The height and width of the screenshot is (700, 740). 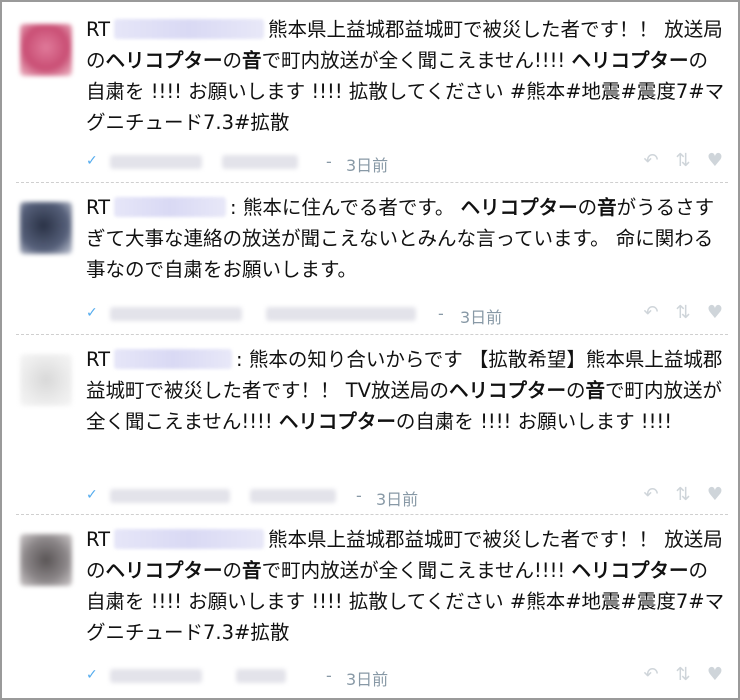 What do you see at coordinates (345, 207) in the screenshot?
I see `tweet-text-segment: : 熊本に住んでる者です。` at bounding box center [345, 207].